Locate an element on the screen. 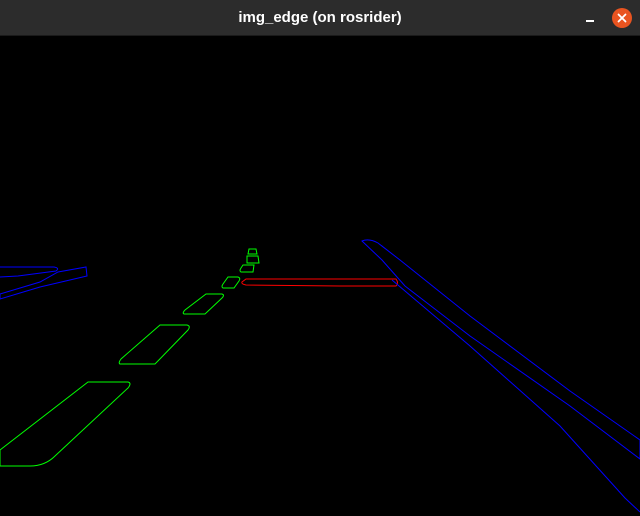  title-bar: img_edge (on rosrider) is located at coordinates (320, 18).